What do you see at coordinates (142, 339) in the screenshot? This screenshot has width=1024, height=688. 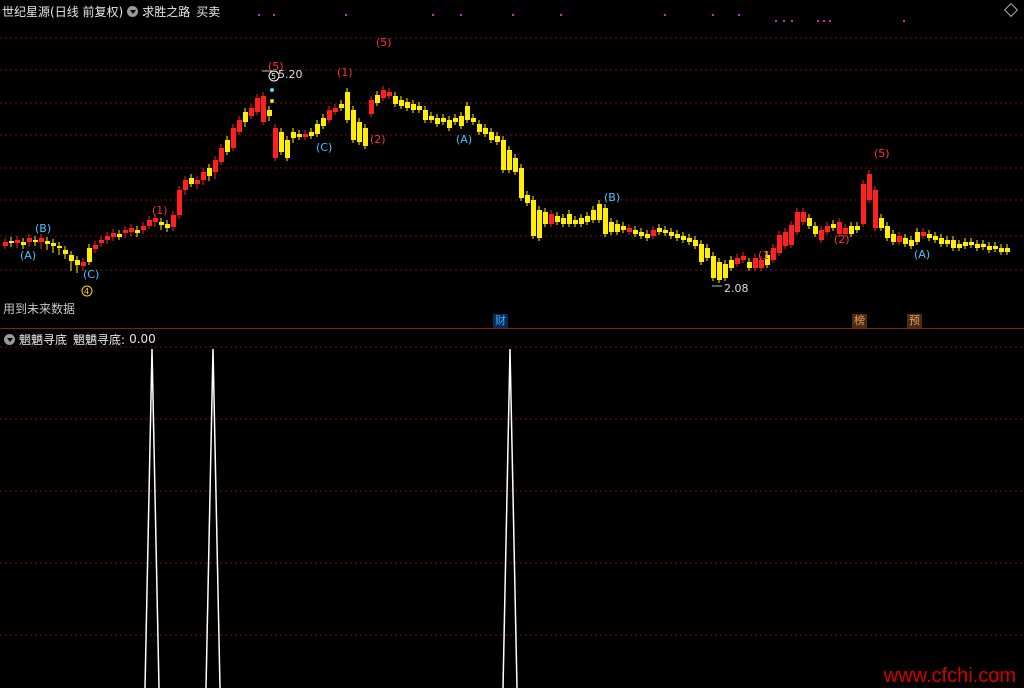 I see `sub-indicator-value: 0.00` at bounding box center [142, 339].